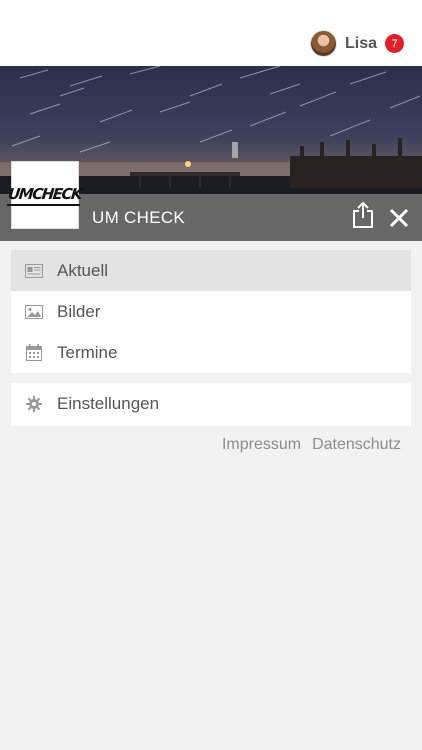 The image size is (422, 750). Describe the element at coordinates (79, 311) in the screenshot. I see `menu-item-label: Bilder` at that location.